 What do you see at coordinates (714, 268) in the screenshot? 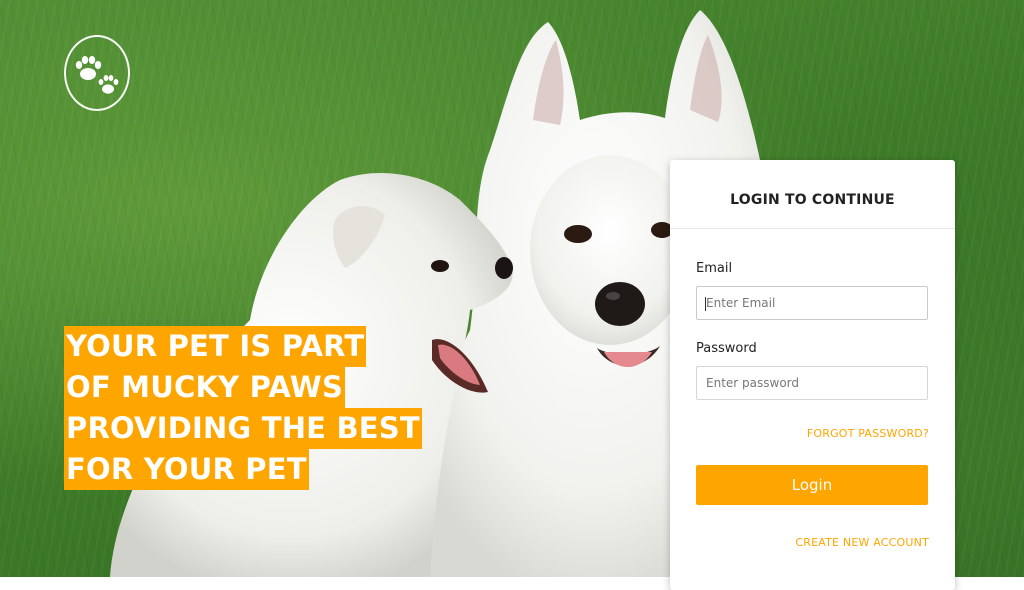
I see `email-label: Email` at bounding box center [714, 268].